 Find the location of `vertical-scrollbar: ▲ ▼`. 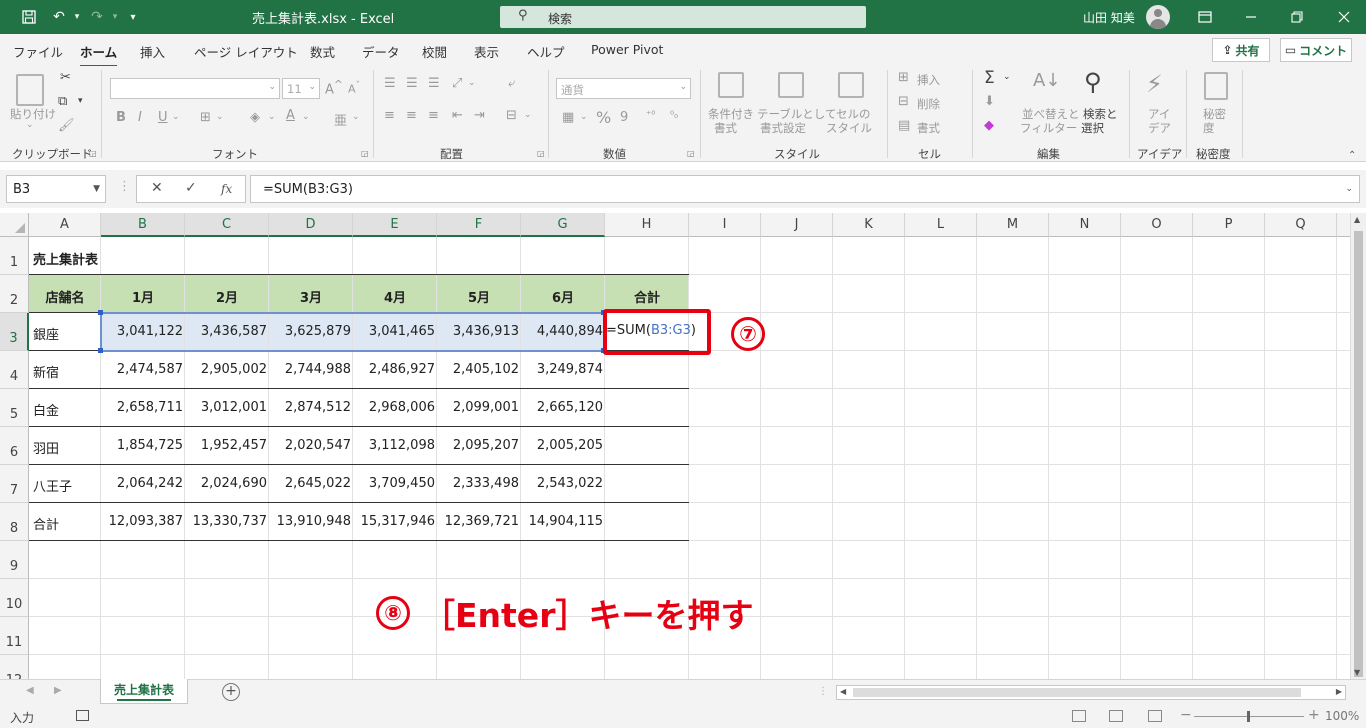

vertical-scrollbar: ▲ ▼ is located at coordinates (1358, 446).